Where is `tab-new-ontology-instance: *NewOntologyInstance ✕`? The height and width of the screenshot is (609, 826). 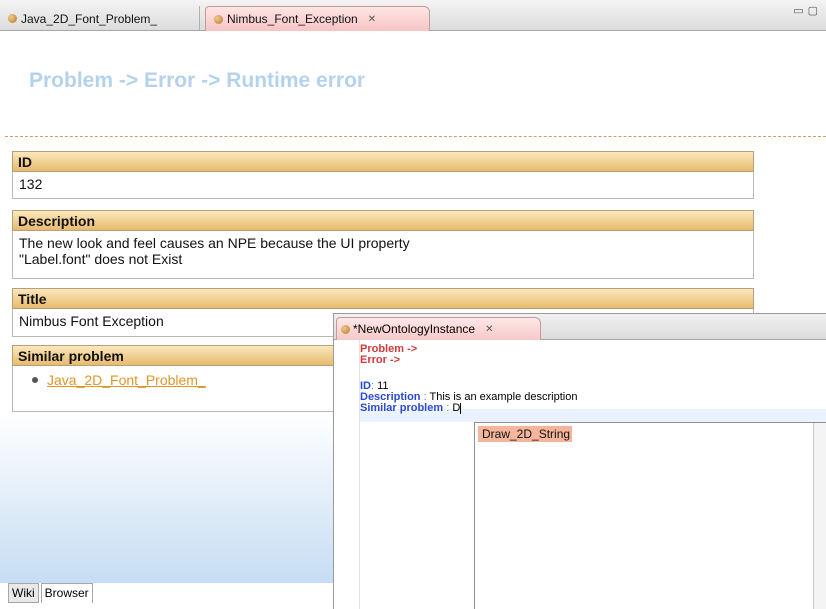 tab-new-ontology-instance: *NewOntologyInstance ✕ is located at coordinates (438, 328).